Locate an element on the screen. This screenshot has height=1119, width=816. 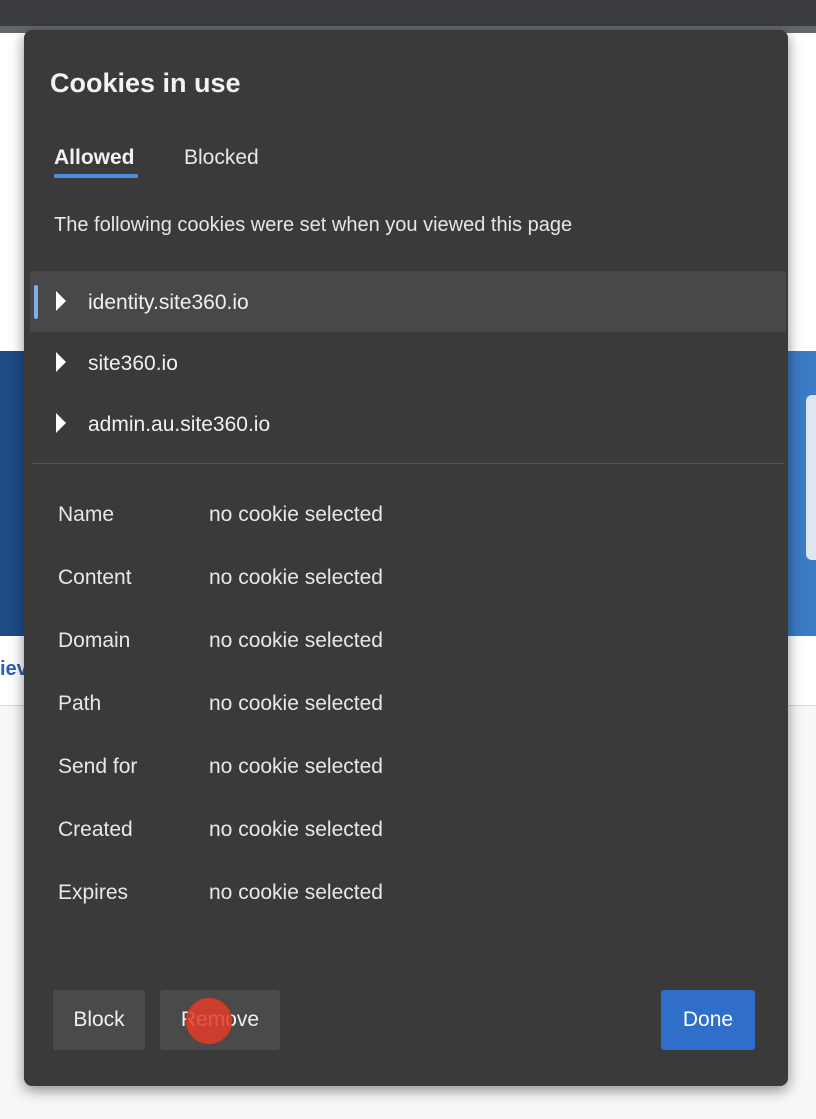
detail-key: Send for is located at coordinates (98, 766).